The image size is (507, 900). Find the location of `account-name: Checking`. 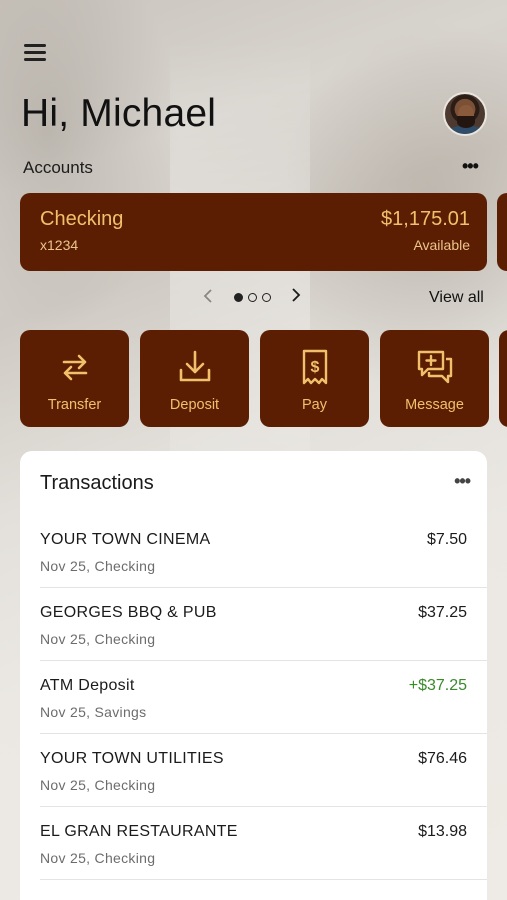

account-name: Checking is located at coordinates (82, 219).